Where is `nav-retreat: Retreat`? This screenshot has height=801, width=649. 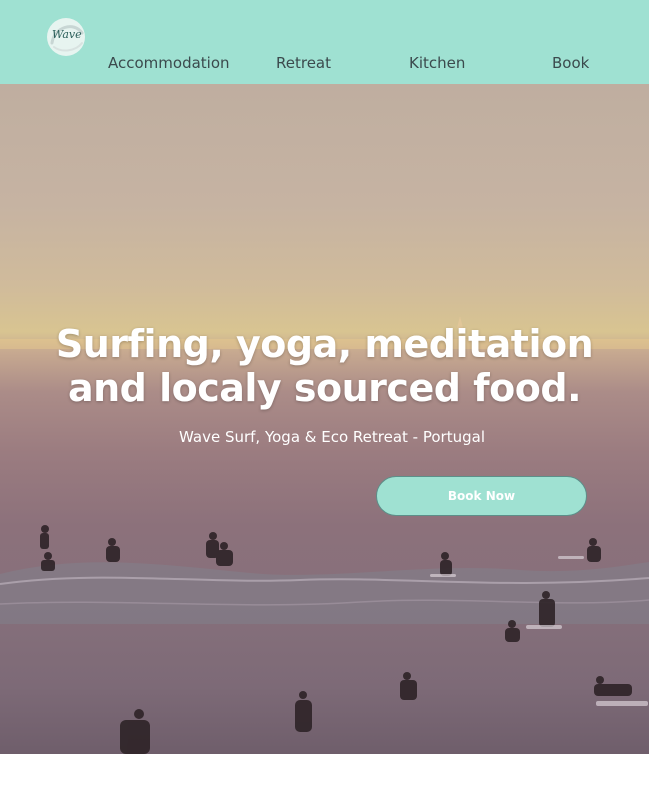
nav-retreat: Retreat is located at coordinates (303, 63).